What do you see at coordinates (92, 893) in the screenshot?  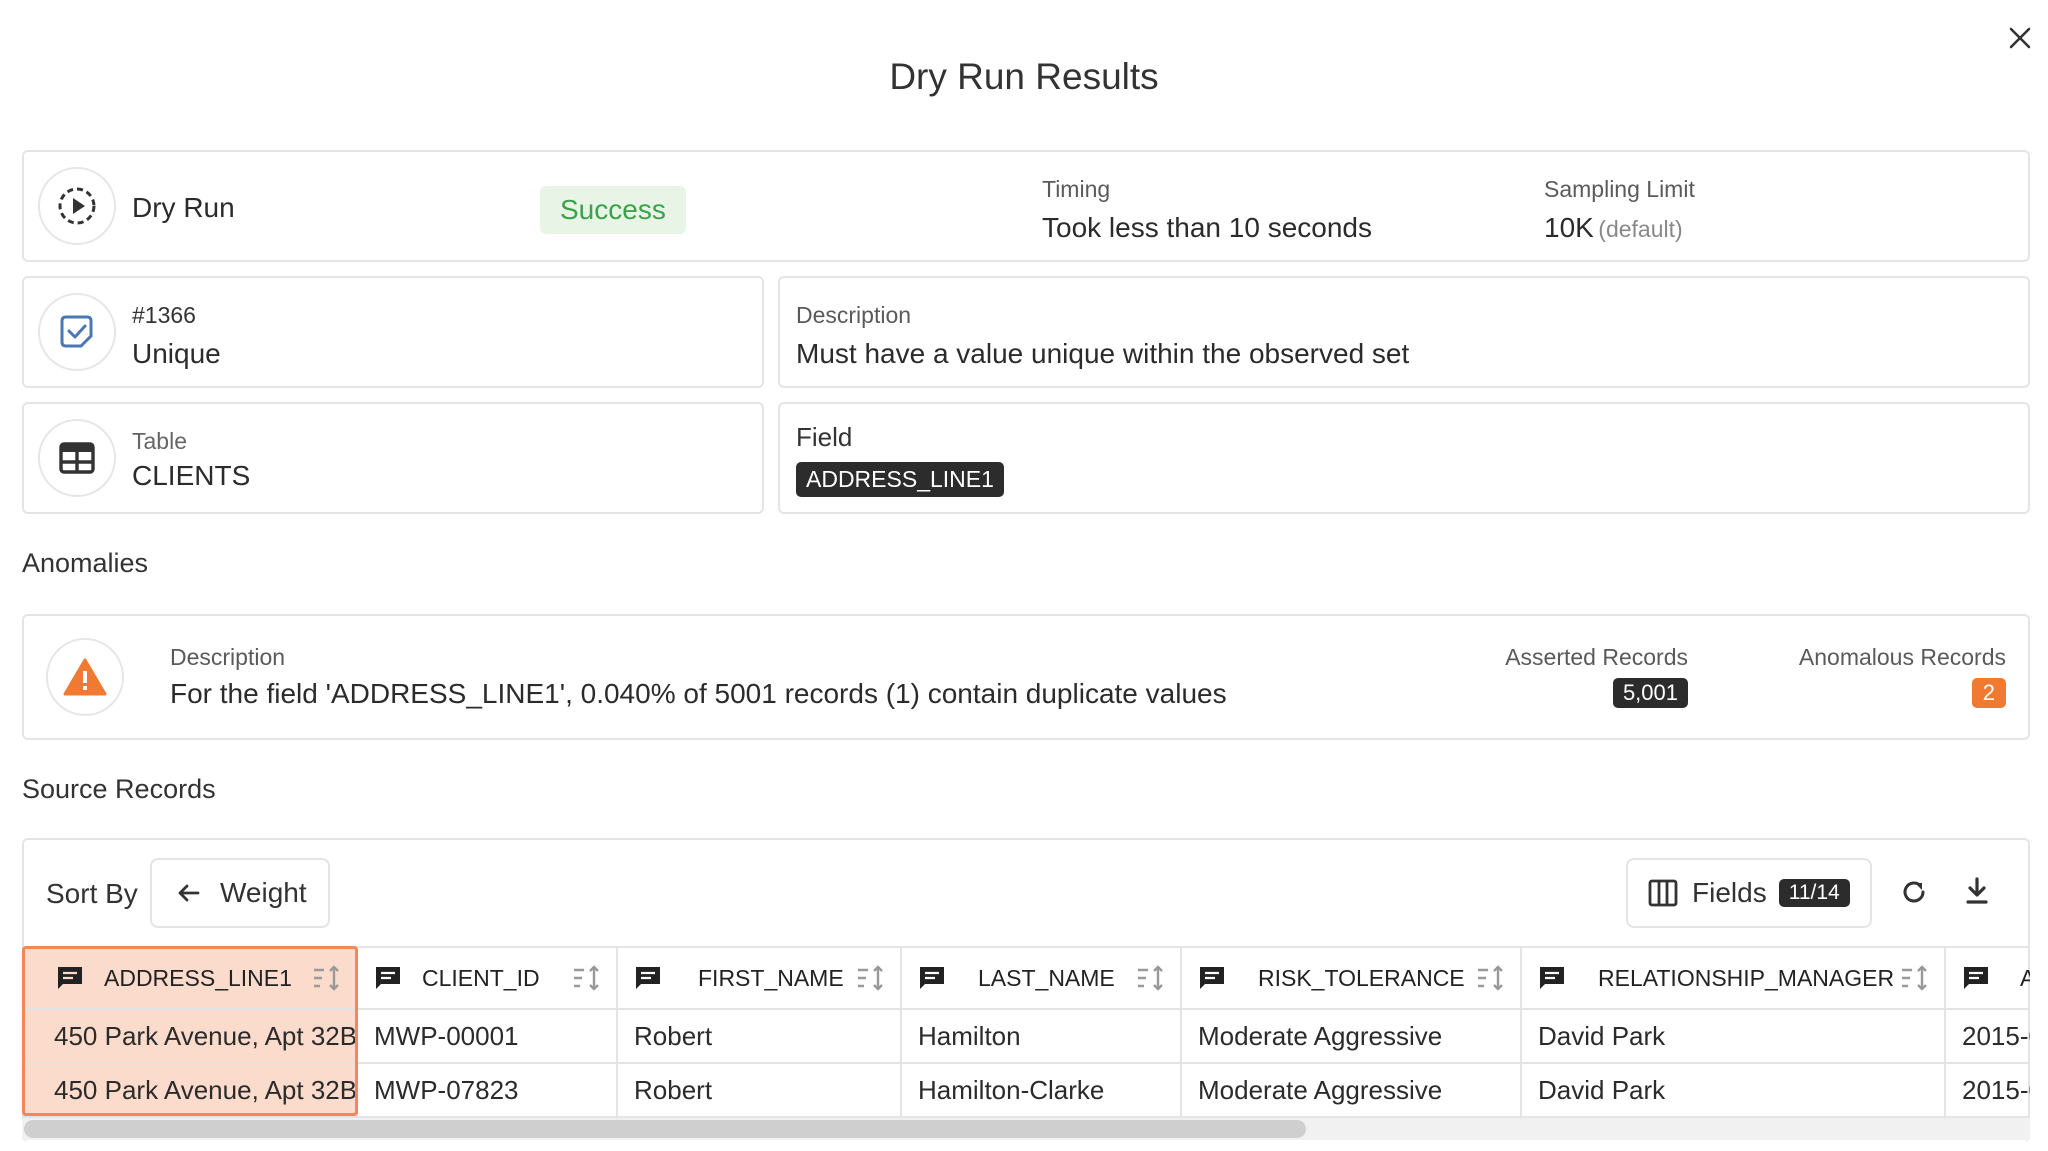 I see `sort-by-label: Sort By` at bounding box center [92, 893].